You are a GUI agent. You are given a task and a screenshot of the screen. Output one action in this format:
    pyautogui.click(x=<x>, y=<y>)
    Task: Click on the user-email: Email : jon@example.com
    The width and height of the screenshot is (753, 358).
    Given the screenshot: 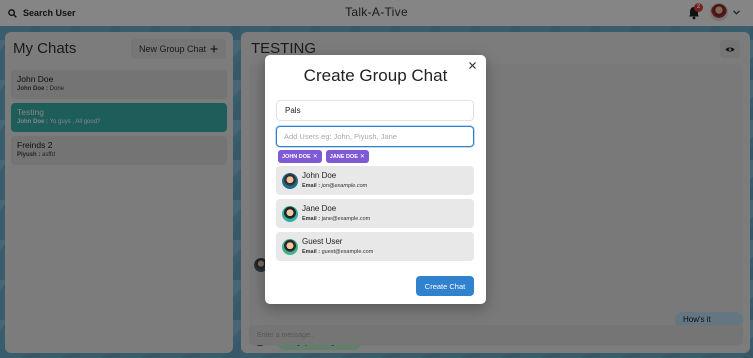 What is the action you would take?
    pyautogui.click(x=334, y=186)
    